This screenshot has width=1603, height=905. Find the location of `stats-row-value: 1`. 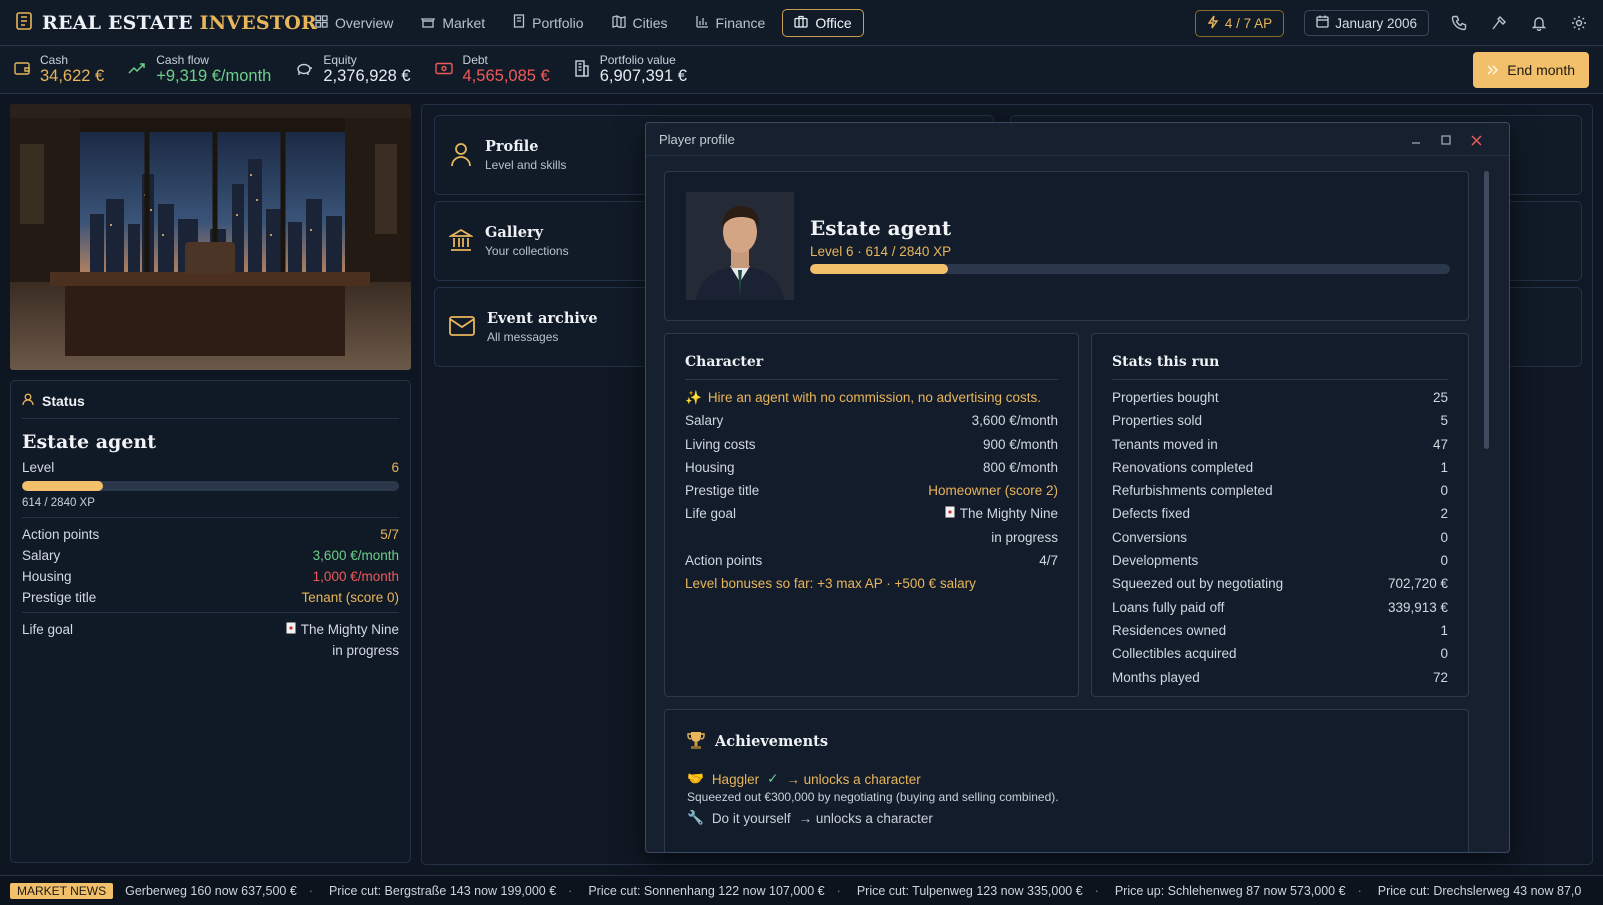

stats-row-value: 1 is located at coordinates (1444, 630).